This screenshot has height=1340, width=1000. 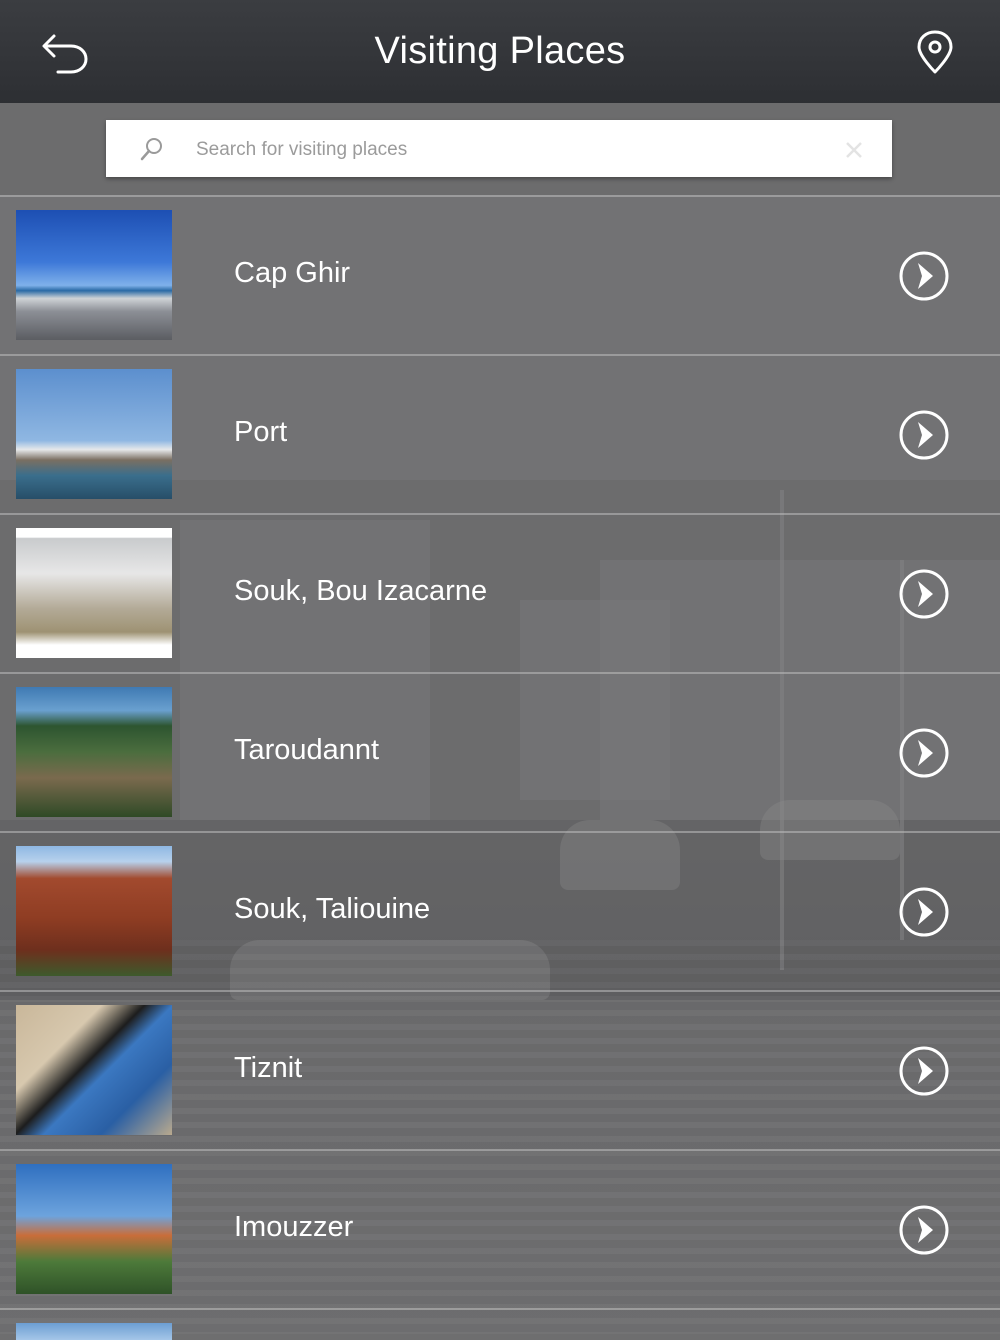 What do you see at coordinates (65, 53) in the screenshot?
I see `back-arrow-icon` at bounding box center [65, 53].